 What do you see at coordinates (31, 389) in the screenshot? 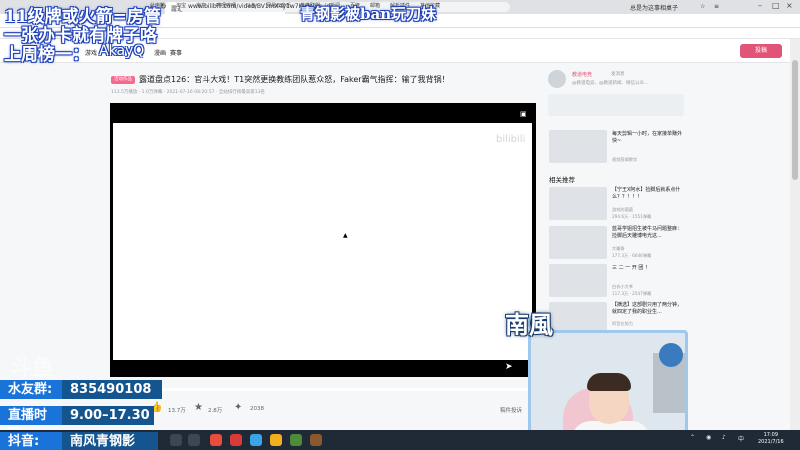
I see `fan-group-label: 水友群:` at bounding box center [31, 389].